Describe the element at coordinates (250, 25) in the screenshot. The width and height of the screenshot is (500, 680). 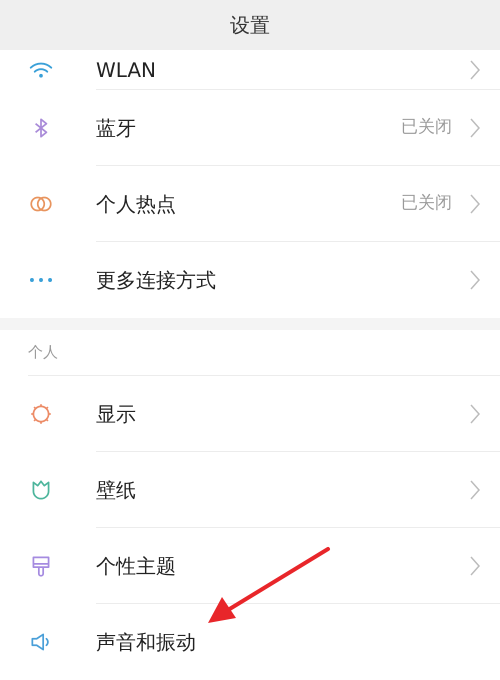
I see `page-title: 设置` at that location.